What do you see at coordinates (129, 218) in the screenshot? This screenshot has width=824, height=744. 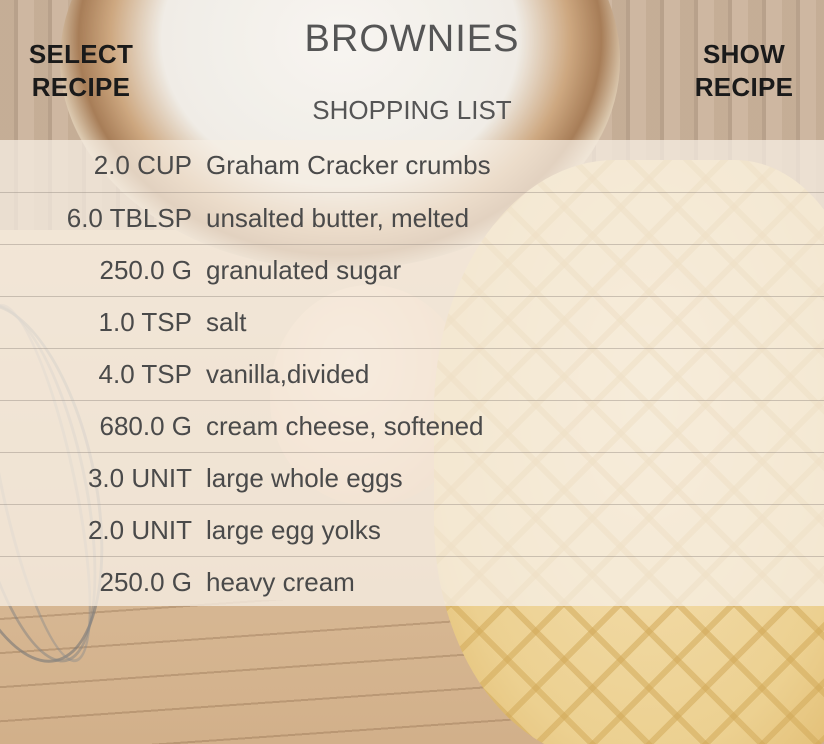 I see `ingredient-quantity: 6.0 TBLSP` at bounding box center [129, 218].